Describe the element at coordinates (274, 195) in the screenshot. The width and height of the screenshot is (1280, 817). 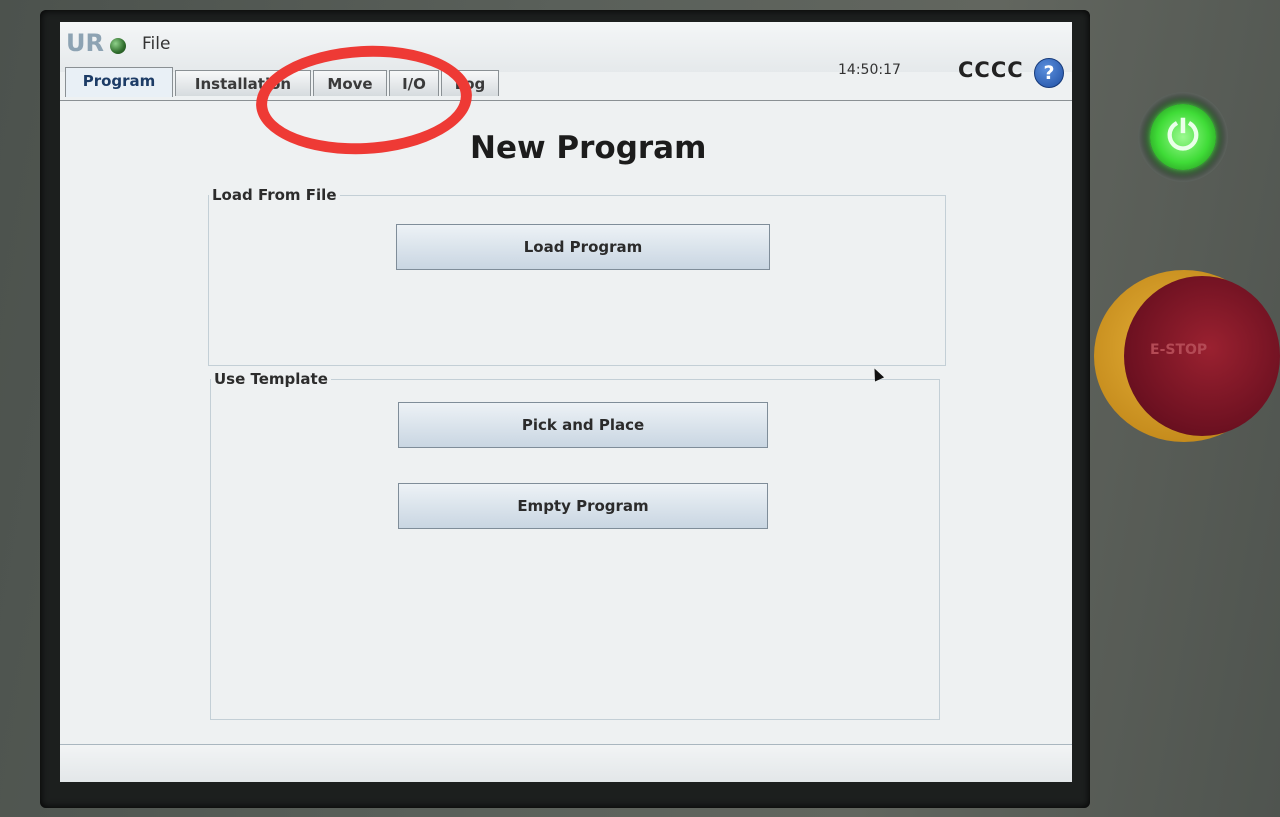
I see `load-from-file-legend: Load From File` at that location.